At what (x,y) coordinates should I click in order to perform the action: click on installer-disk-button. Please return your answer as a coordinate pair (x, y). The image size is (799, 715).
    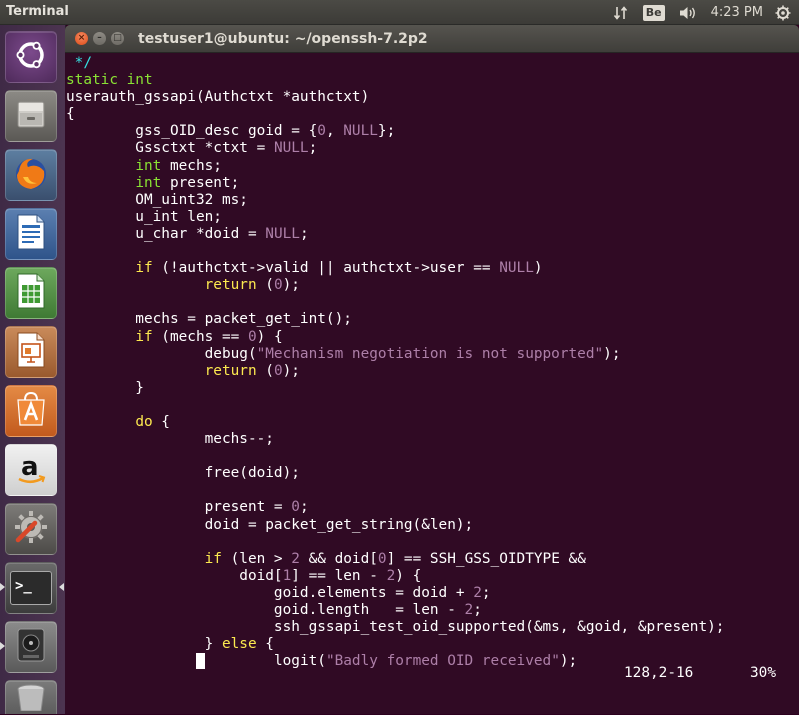
    Looking at the image, I should click on (31, 647).